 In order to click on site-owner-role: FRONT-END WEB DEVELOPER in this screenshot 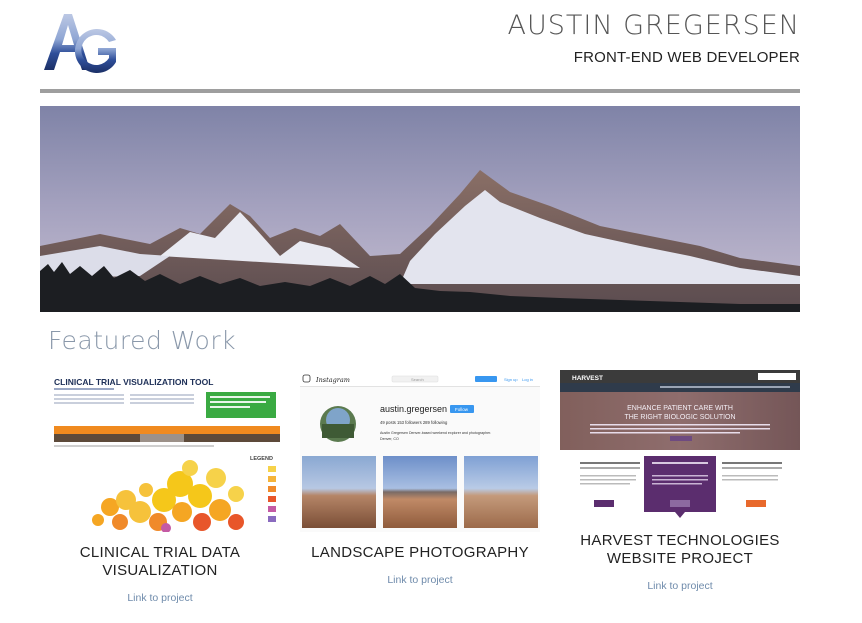, I will do `click(686, 57)`.